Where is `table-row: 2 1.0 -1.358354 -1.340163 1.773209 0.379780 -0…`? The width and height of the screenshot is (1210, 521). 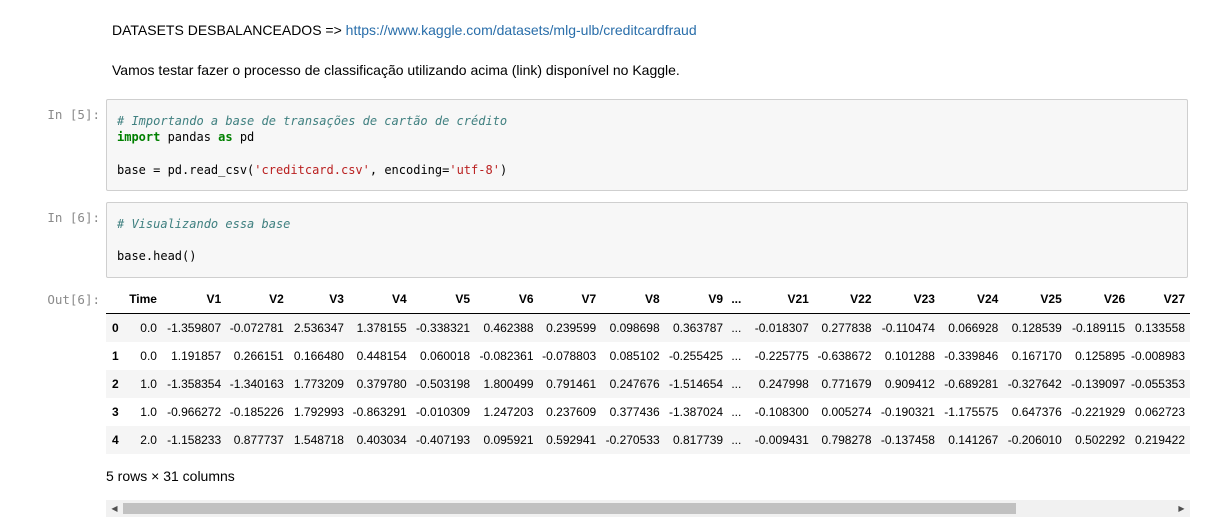 table-row: 2 1.0 -1.358354 -1.340163 1.773209 0.379780 -0… is located at coordinates (648, 384).